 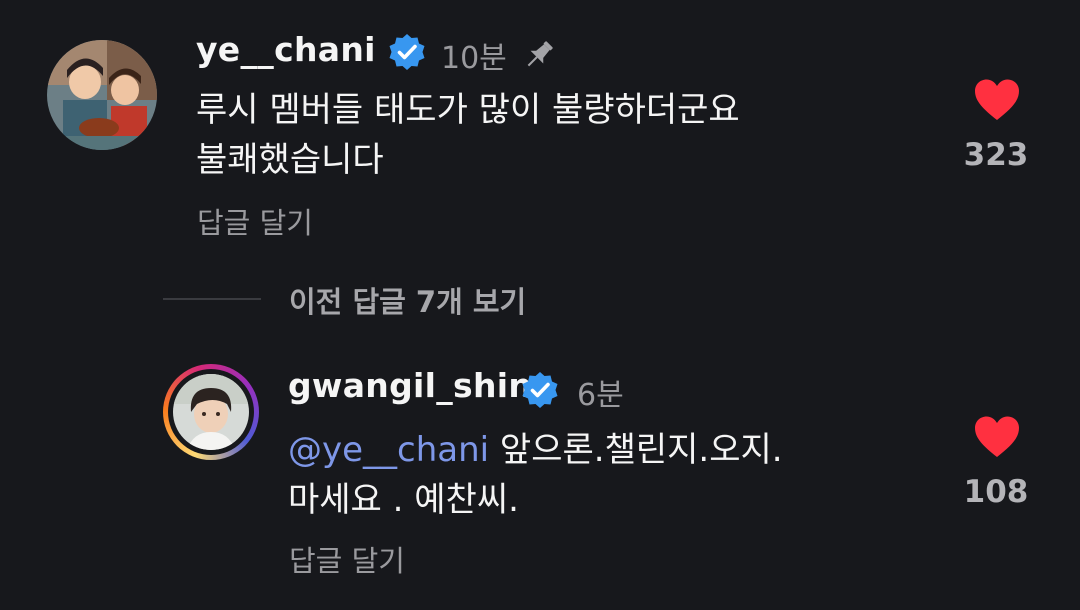 I want to click on mention-link: @ye__chani, so click(x=388, y=450).